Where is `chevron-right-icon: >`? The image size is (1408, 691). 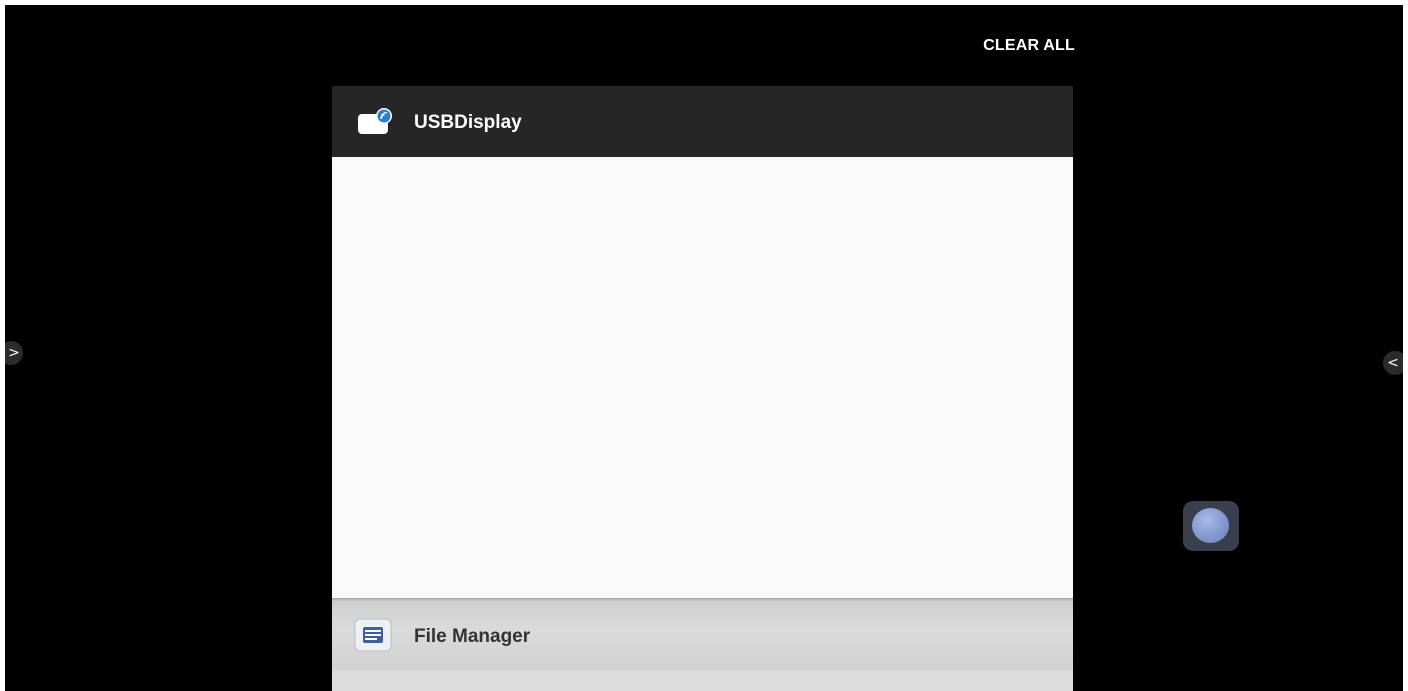
chevron-right-icon: > is located at coordinates (14, 353).